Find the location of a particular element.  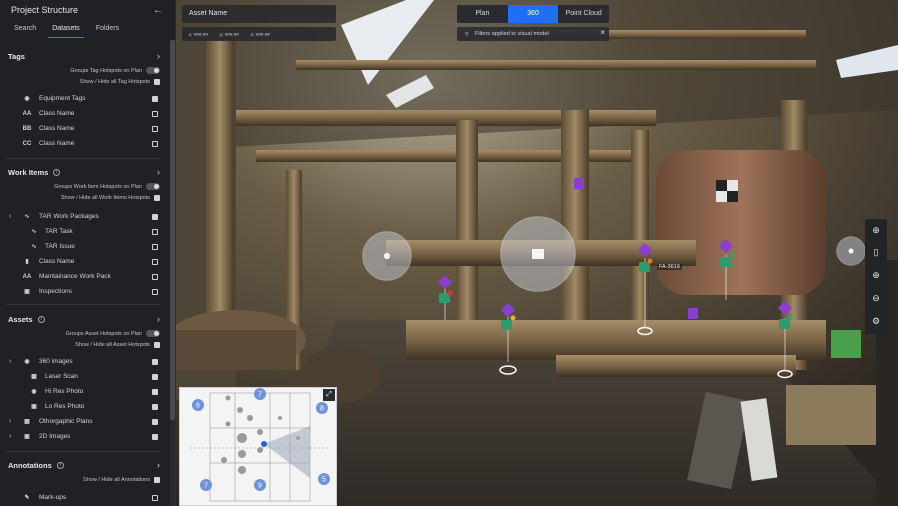

close-icon: × is located at coordinates (602, 32).